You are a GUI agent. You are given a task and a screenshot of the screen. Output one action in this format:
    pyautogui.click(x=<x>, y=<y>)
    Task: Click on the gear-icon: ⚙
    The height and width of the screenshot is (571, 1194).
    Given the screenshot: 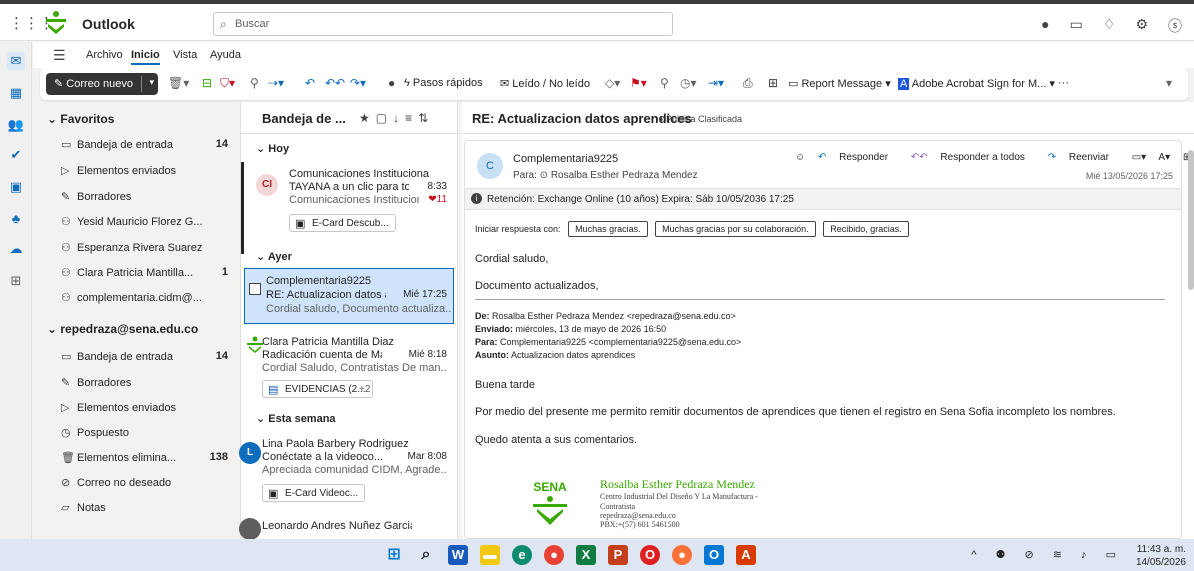 What is the action you would take?
    pyautogui.click(x=1141, y=26)
    